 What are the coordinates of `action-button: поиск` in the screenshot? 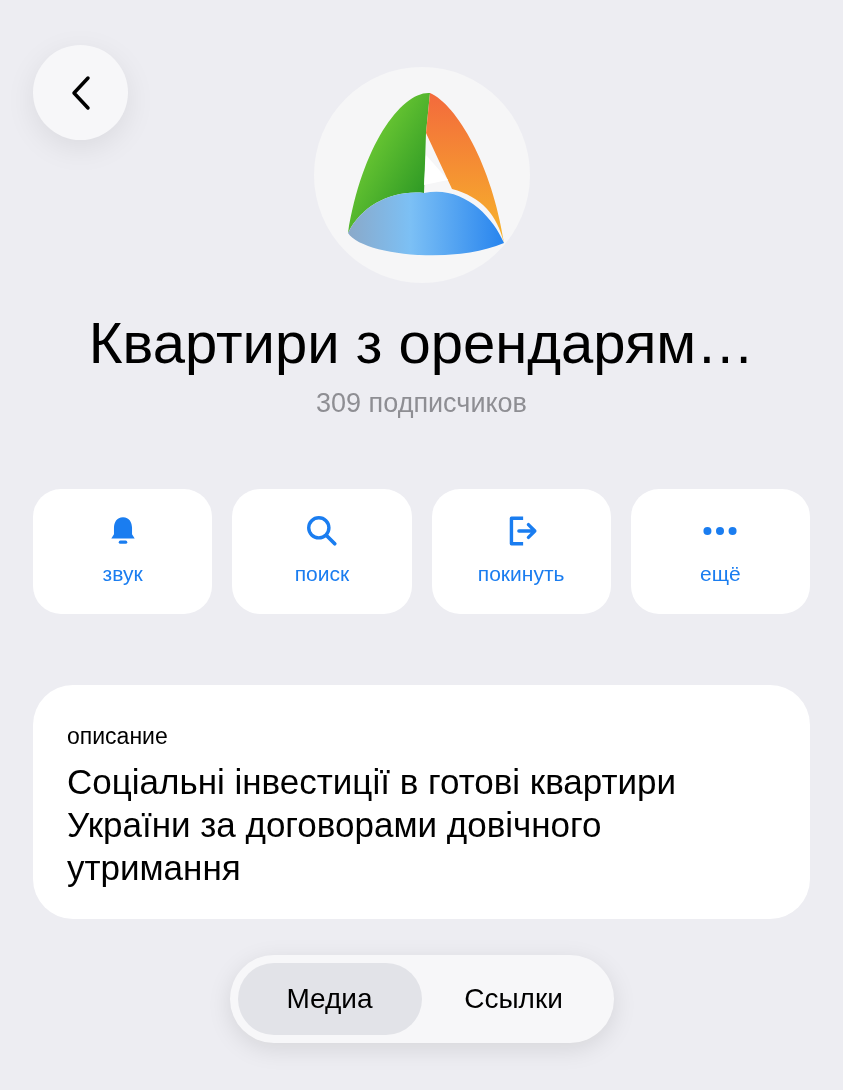 It's located at (322, 552).